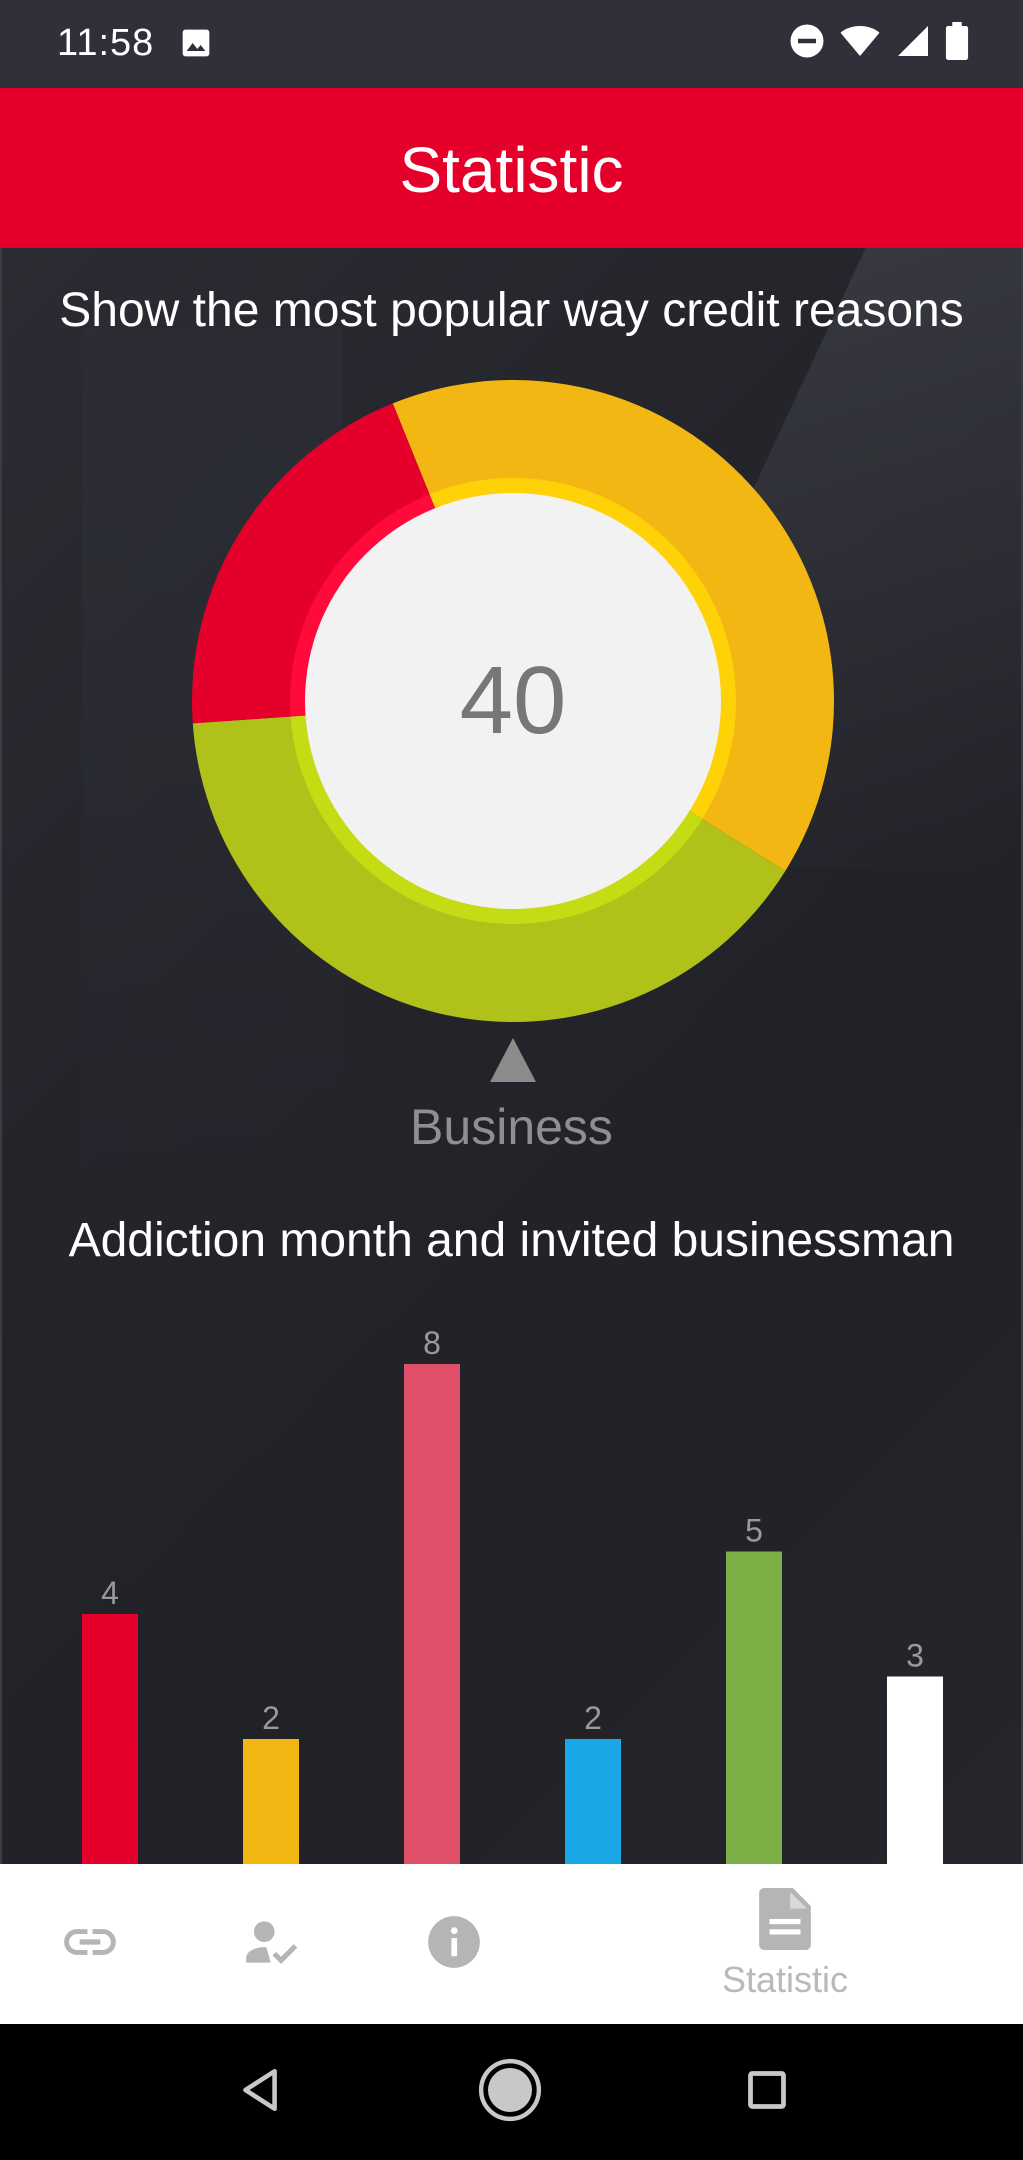  What do you see at coordinates (511, 44) in the screenshot?
I see `status-bar: 11:58` at bounding box center [511, 44].